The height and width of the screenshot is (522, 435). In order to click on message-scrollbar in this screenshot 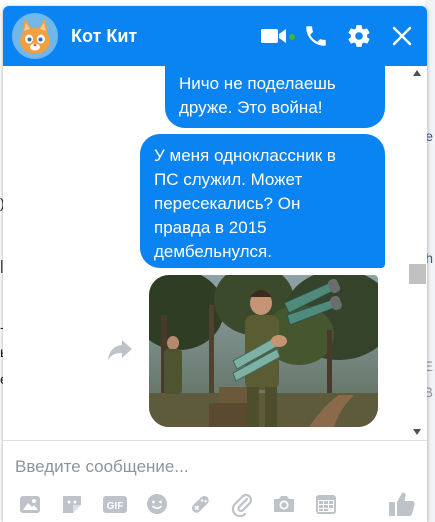, I will do `click(417, 253)`.